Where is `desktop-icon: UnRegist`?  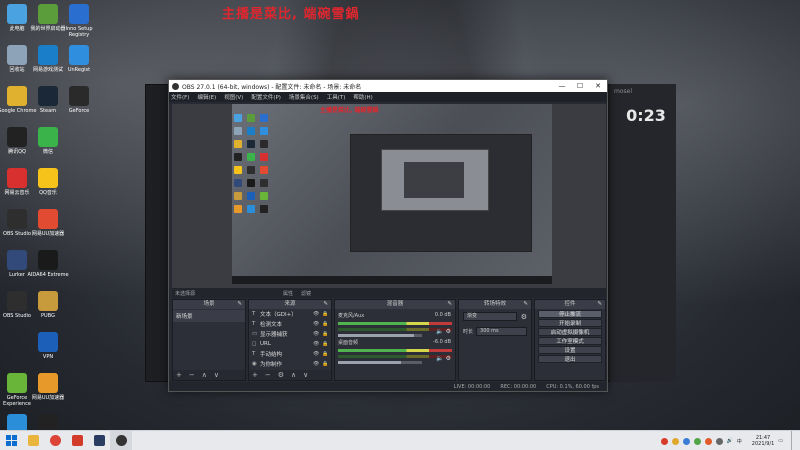
desktop-icon: UnRegist is located at coordinates (79, 59).